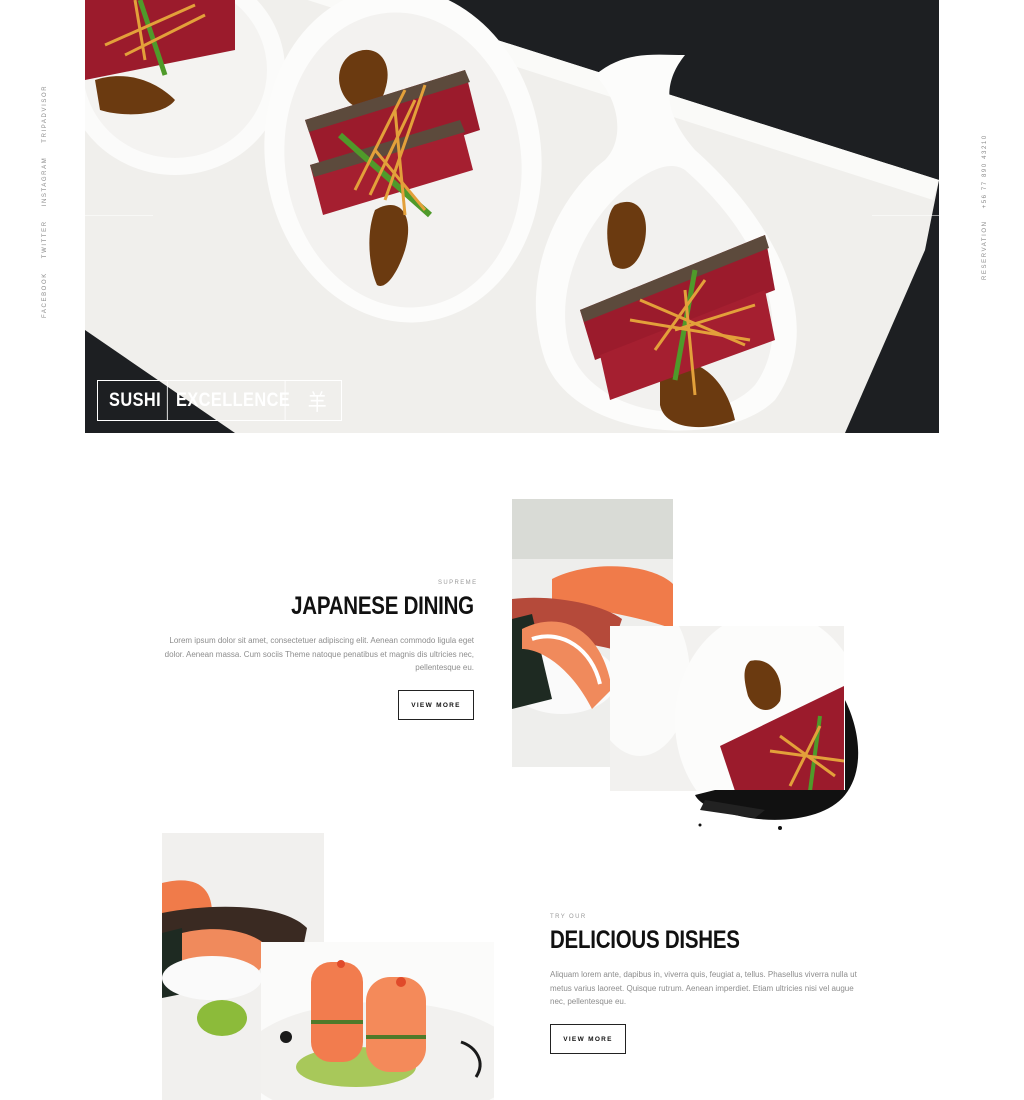 The image size is (1024, 1100). I want to click on section2-view-more-button: VIEW MORE, so click(588, 1039).